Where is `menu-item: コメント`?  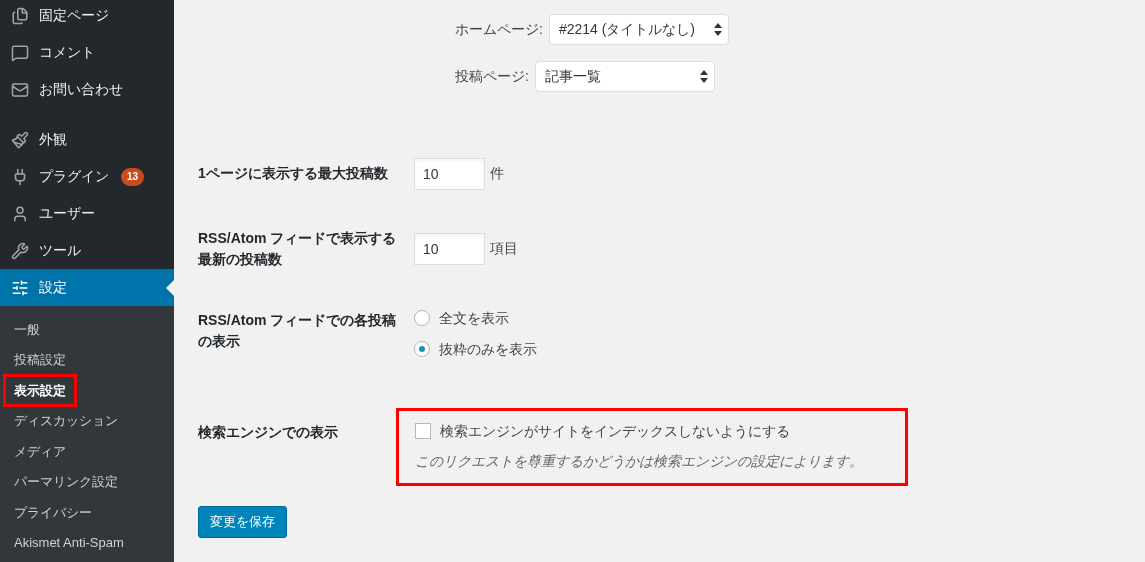
menu-item: コメント is located at coordinates (87, 52).